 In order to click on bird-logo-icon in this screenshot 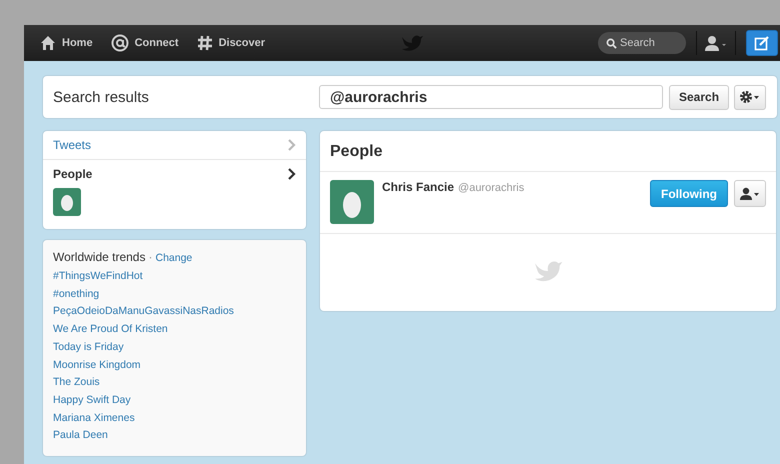, I will do `click(412, 43)`.